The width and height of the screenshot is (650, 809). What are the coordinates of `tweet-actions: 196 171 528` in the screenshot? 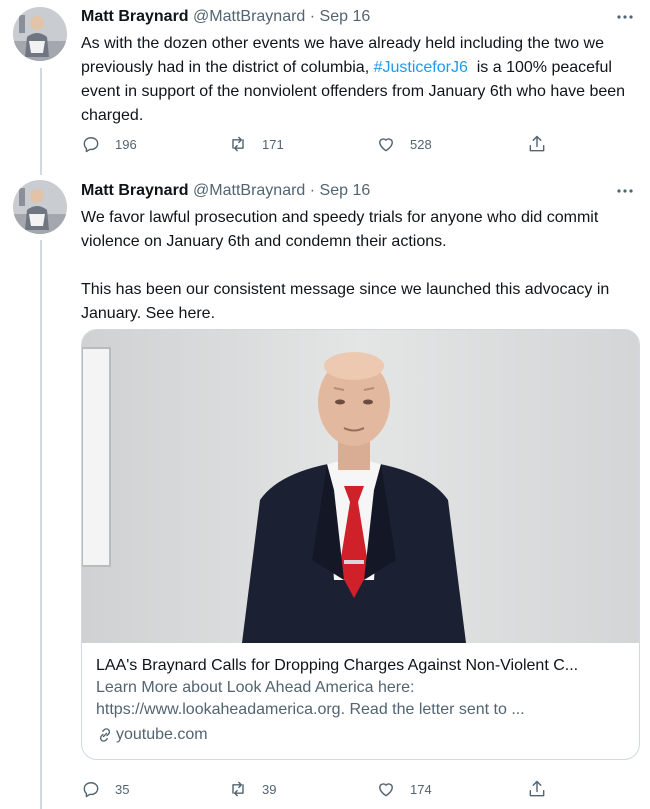 It's located at (321, 144).